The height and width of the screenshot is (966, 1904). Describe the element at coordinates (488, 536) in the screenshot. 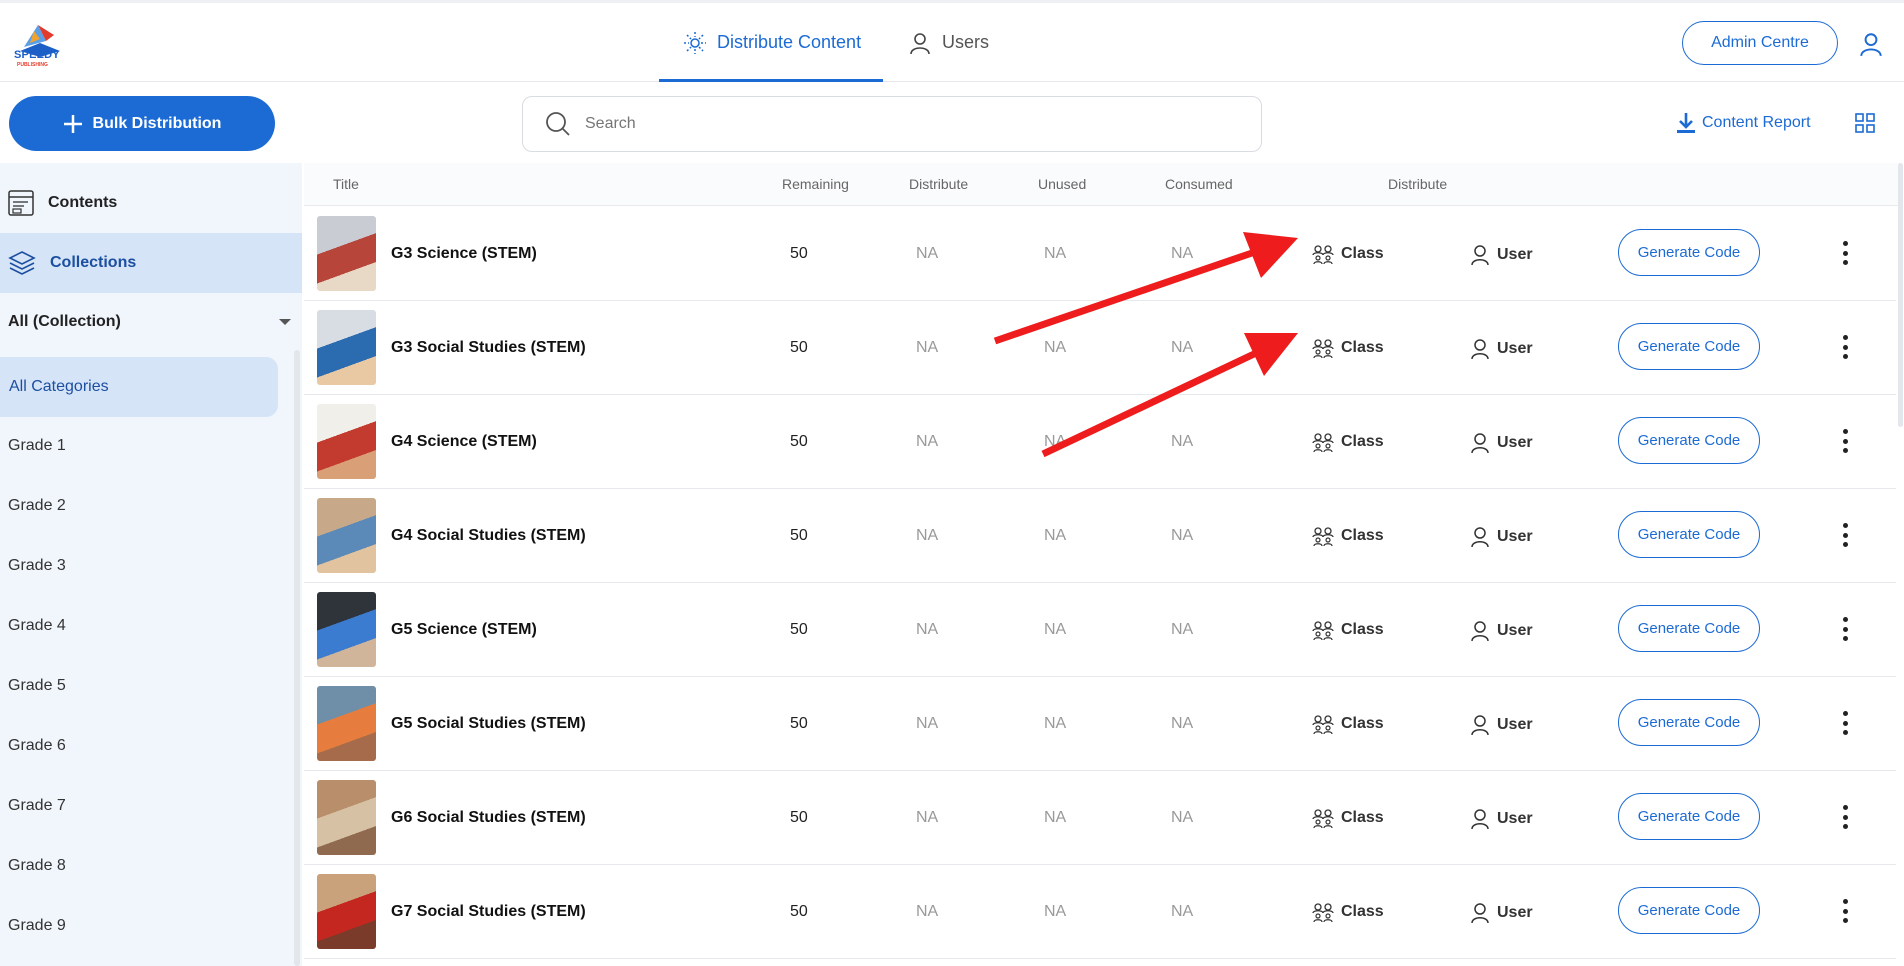

I see `row-title: G4 Social Studies (STEM)` at that location.